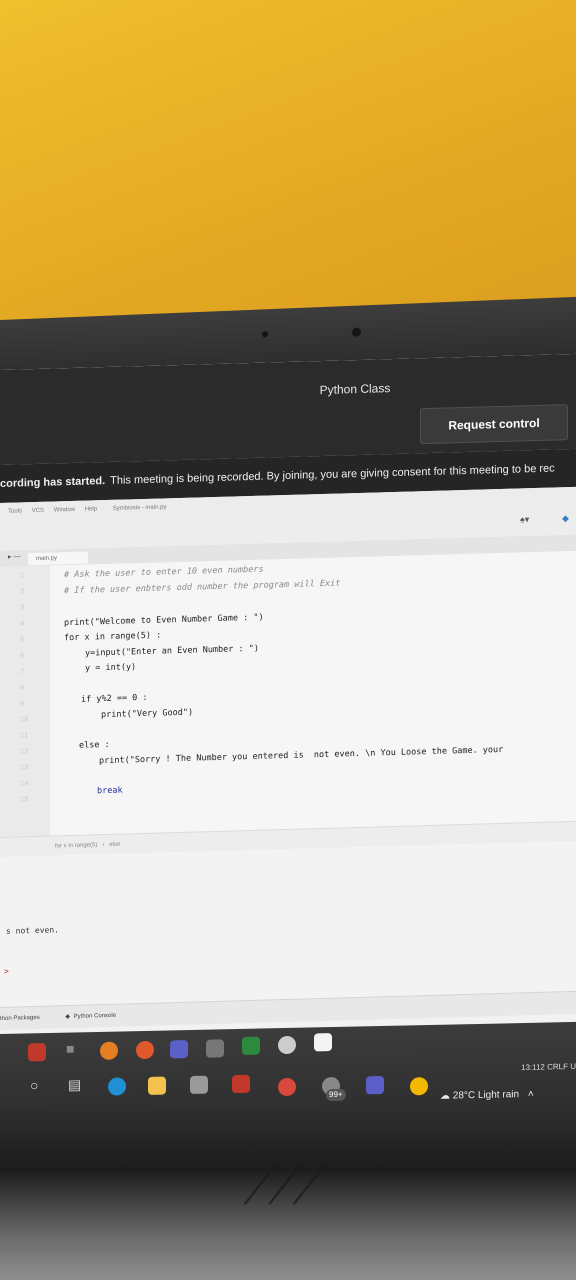 Image resolution: width=576 pixels, height=1280 pixels. Describe the element at coordinates (164, 573) in the screenshot. I see `code-line: # Ask the user to enter 10 even numbers` at that location.